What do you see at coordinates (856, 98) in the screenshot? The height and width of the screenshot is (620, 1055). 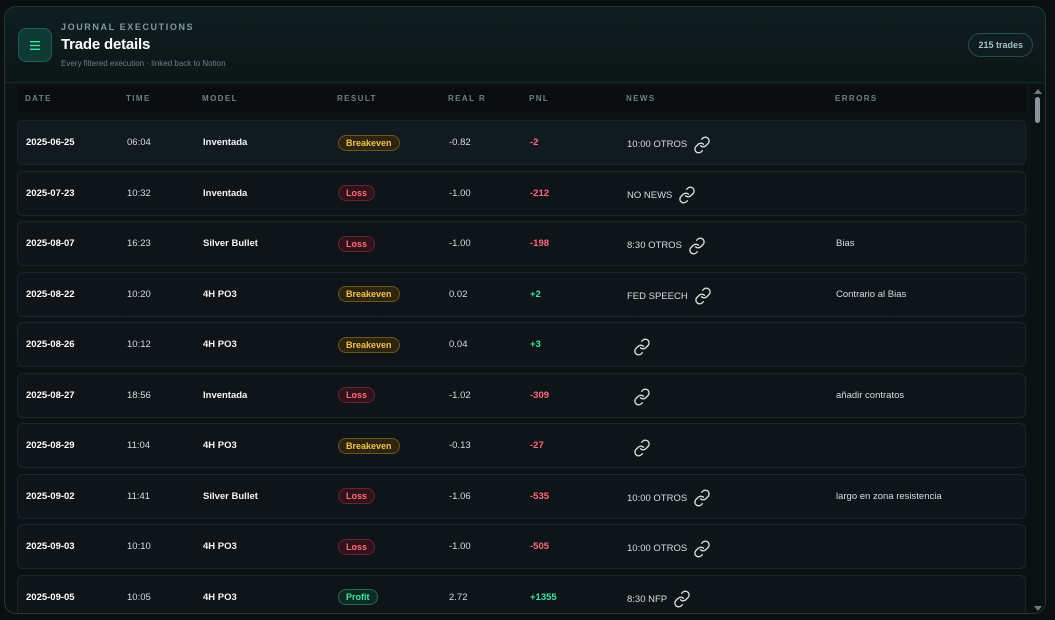 I see `column-header-errors: ERRORS` at bounding box center [856, 98].